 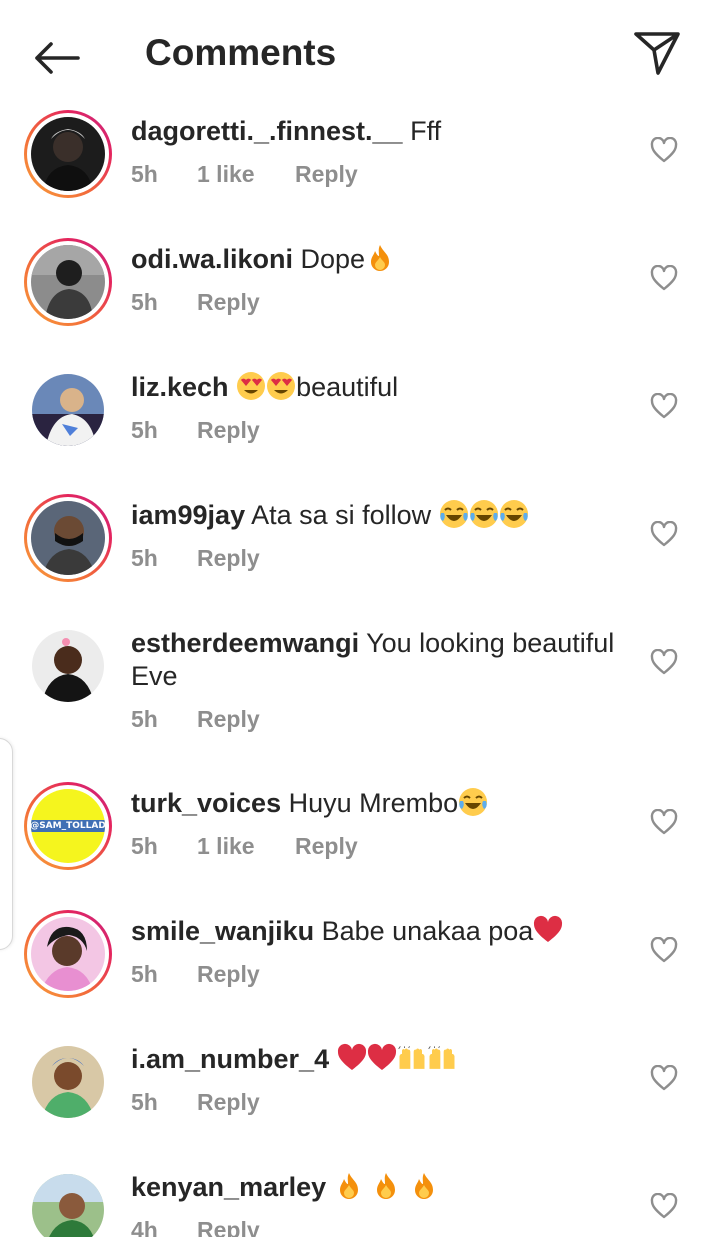 I want to click on comment-body: odi.wa.likoni Dope, so click(x=381, y=259).